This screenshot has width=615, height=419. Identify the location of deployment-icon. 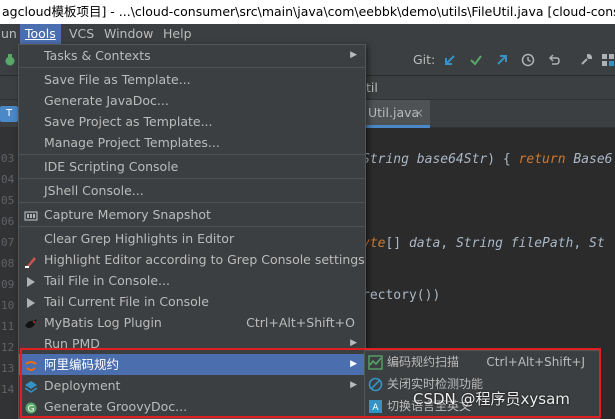
(31, 386).